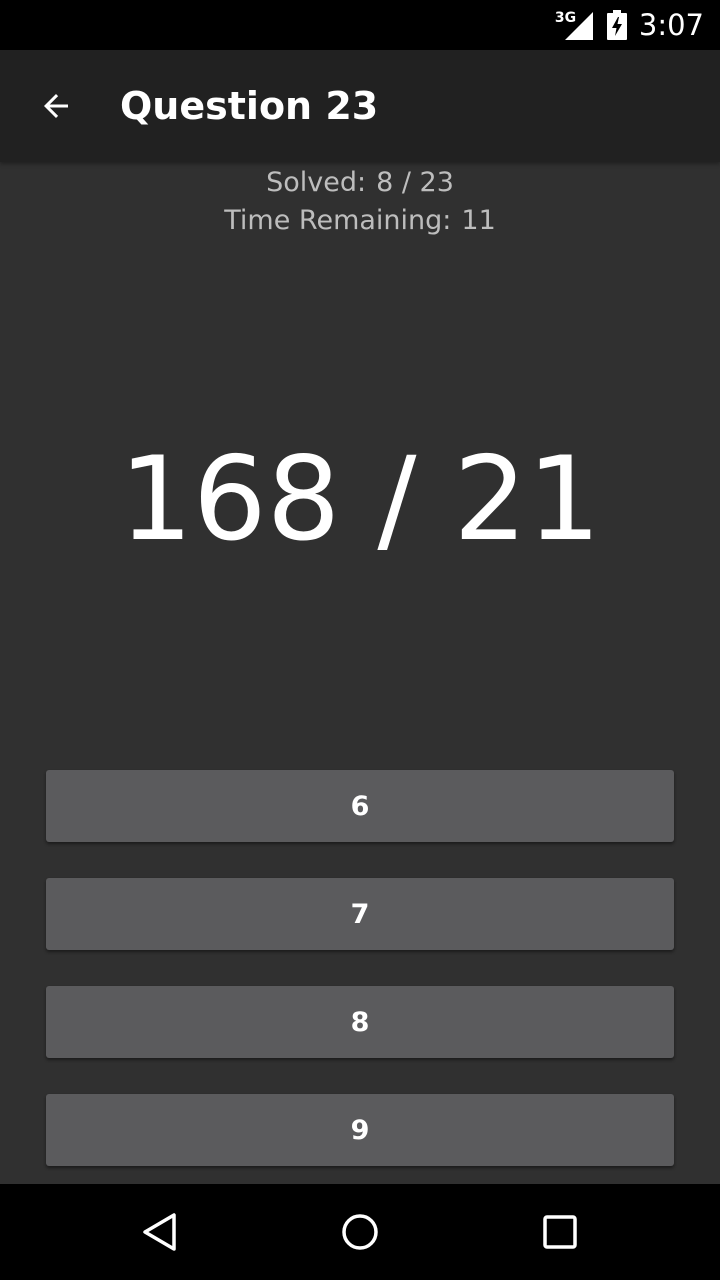  What do you see at coordinates (578, 26) in the screenshot?
I see `signal-icon` at bounding box center [578, 26].